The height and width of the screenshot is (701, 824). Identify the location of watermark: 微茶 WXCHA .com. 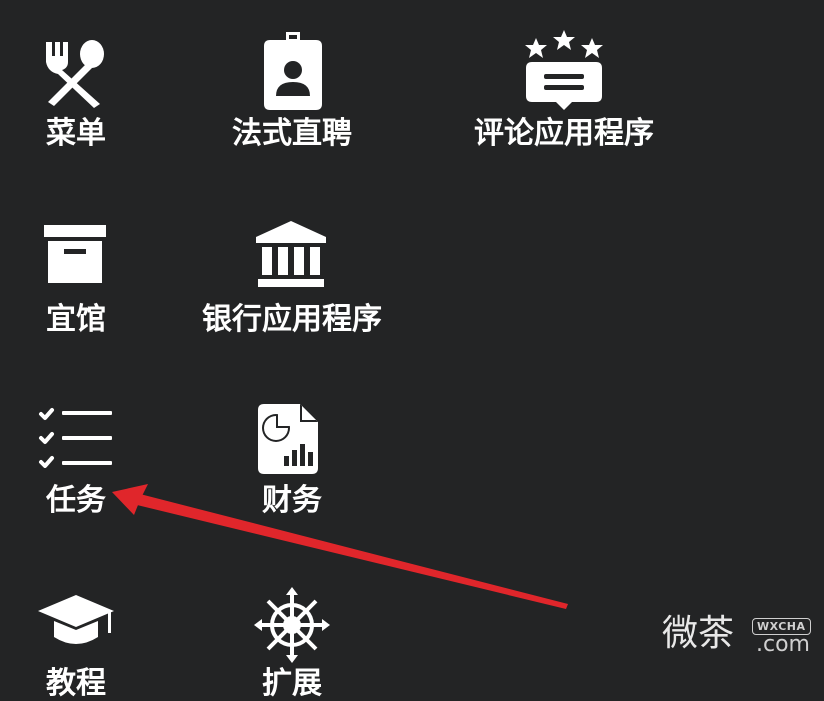
(742, 642).